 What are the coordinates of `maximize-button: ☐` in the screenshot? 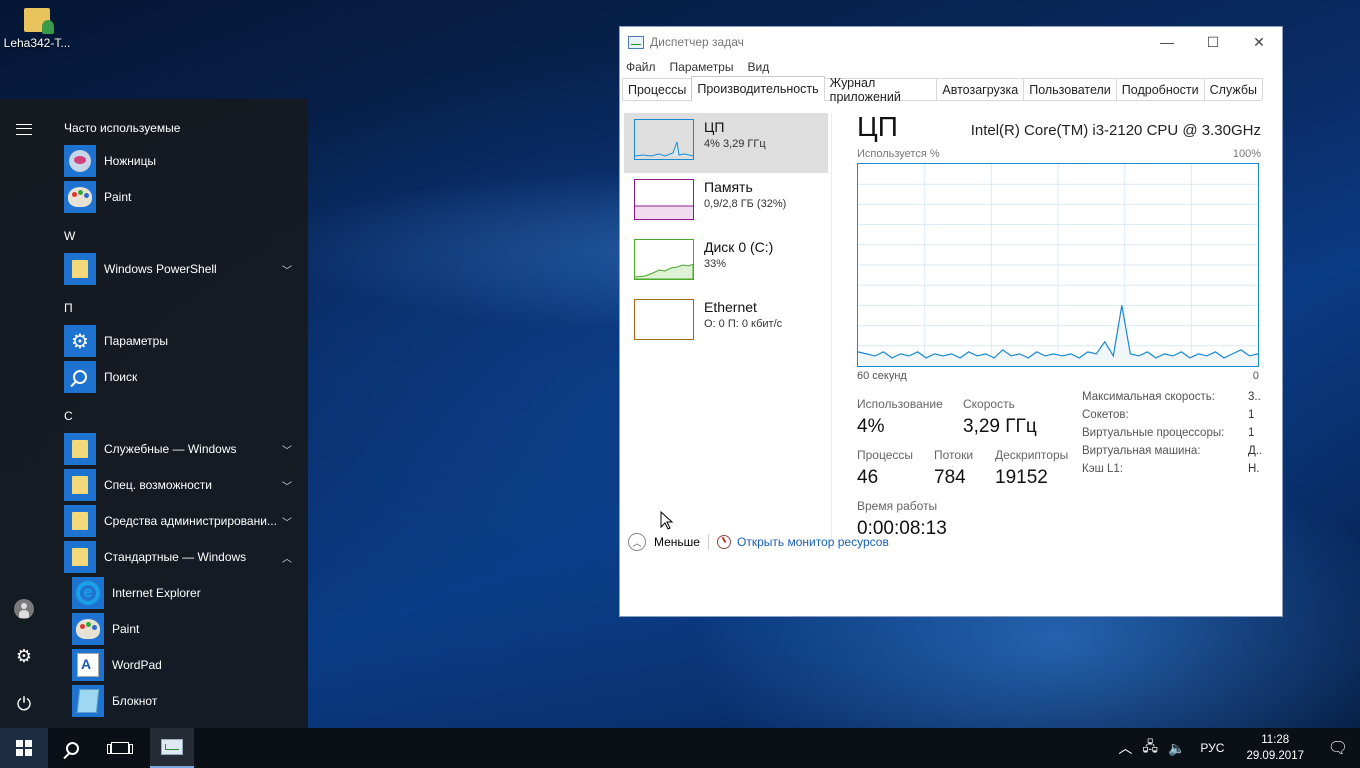 It's located at (1213, 42).